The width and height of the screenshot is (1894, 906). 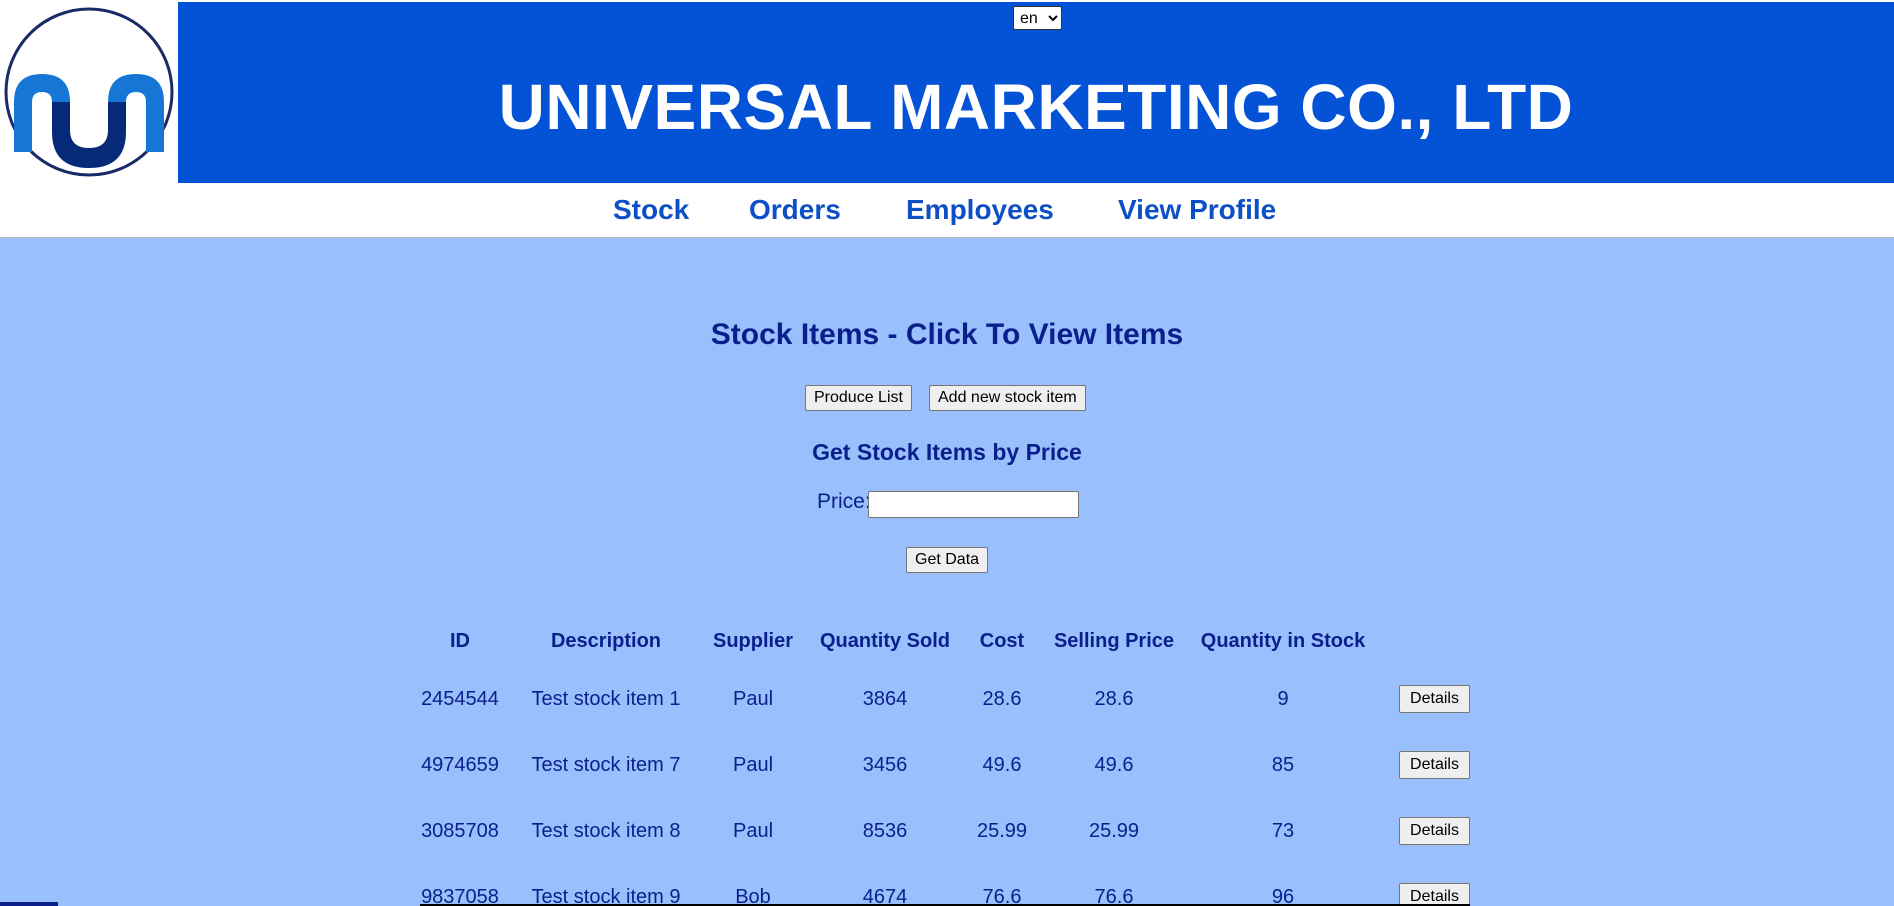 What do you see at coordinates (651, 210) in the screenshot?
I see `nav-item-stock: Stock` at bounding box center [651, 210].